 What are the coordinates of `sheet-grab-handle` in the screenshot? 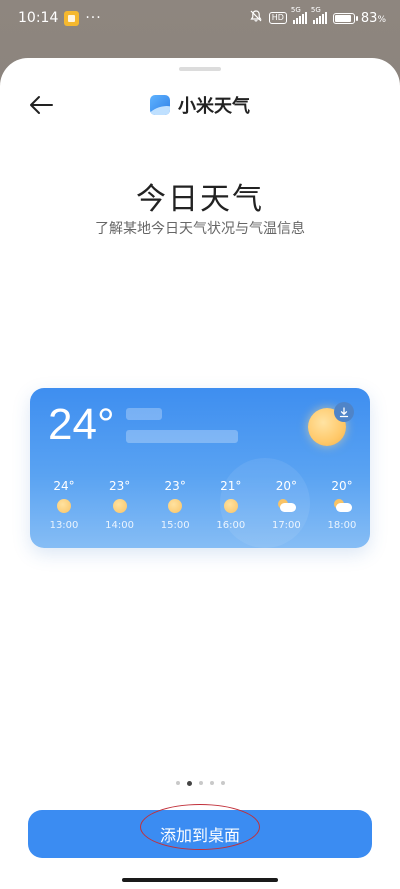 It's located at (200, 69).